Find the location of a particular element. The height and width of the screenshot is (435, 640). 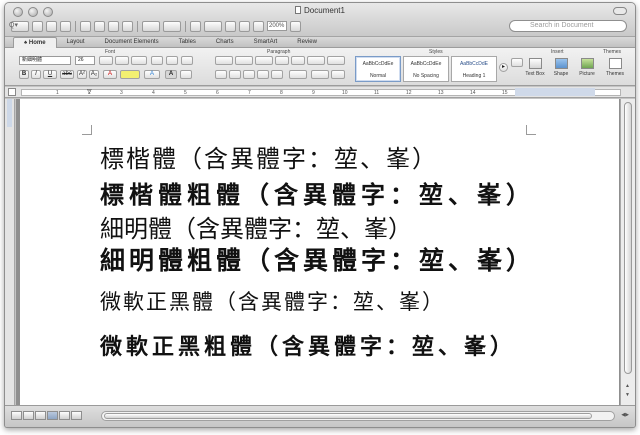

ruler-tick: 8 is located at coordinates (281, 93).